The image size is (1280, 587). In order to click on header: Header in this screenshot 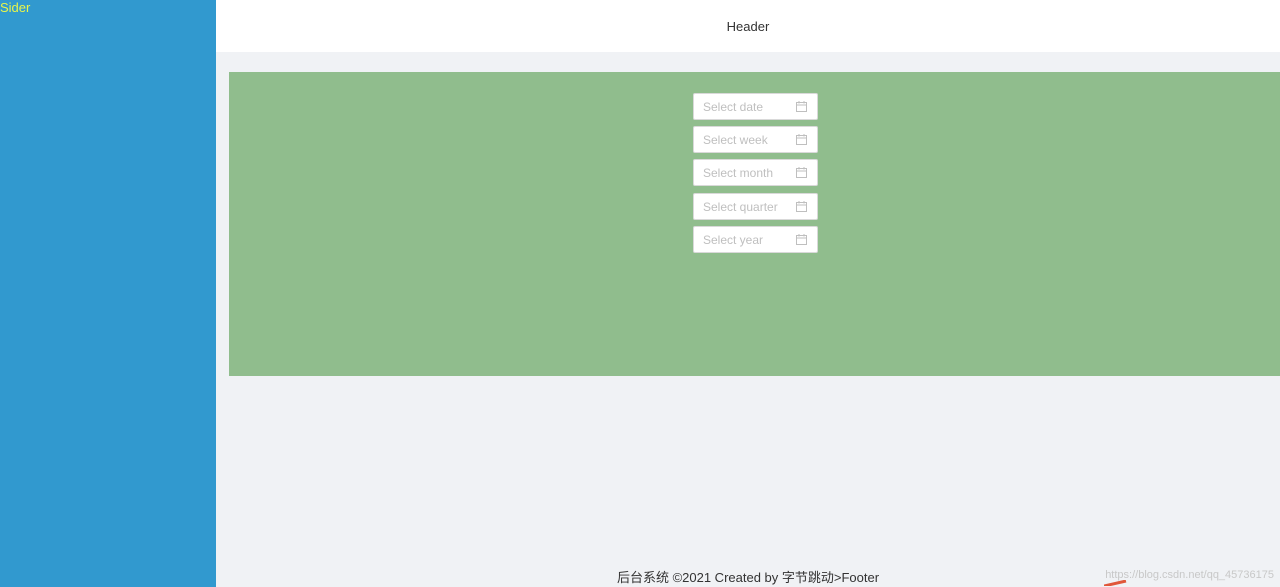, I will do `click(748, 26)`.